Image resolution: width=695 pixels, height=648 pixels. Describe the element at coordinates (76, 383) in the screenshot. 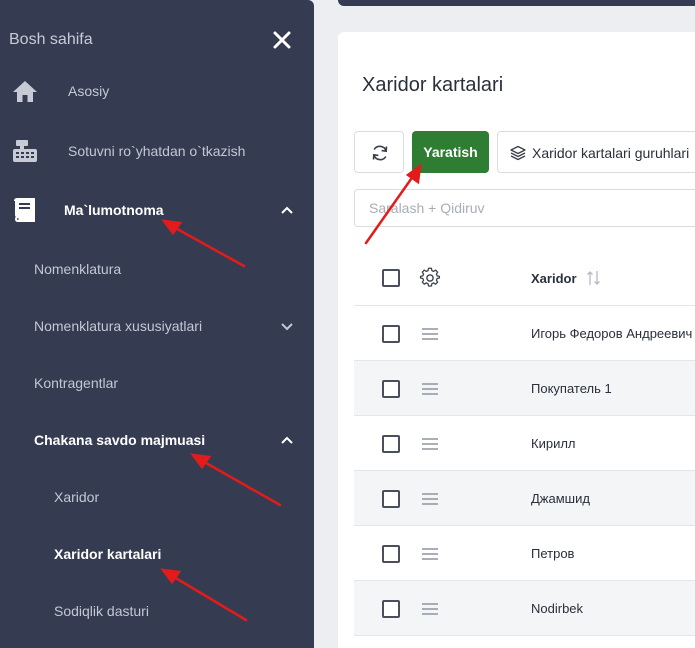

I see `sidebar-item-label: Kontragentlar` at that location.